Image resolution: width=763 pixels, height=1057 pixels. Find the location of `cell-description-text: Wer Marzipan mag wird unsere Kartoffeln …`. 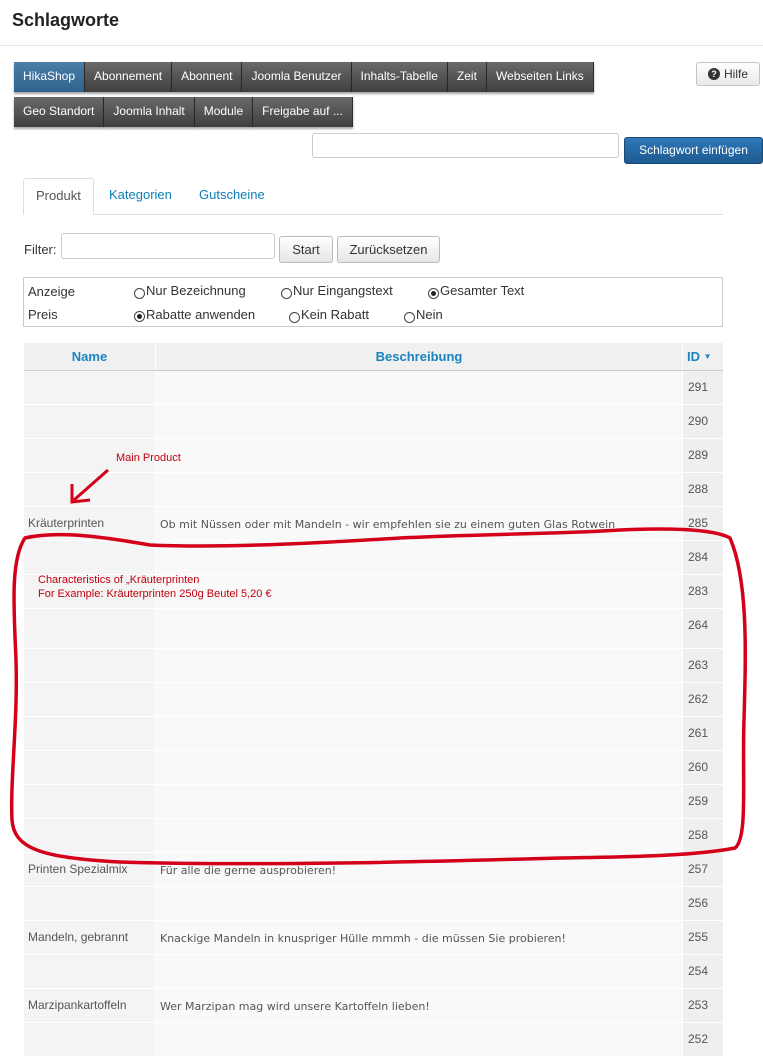

cell-description-text: Wer Marzipan mag wird unsere Kartoffeln … is located at coordinates (295, 1006).